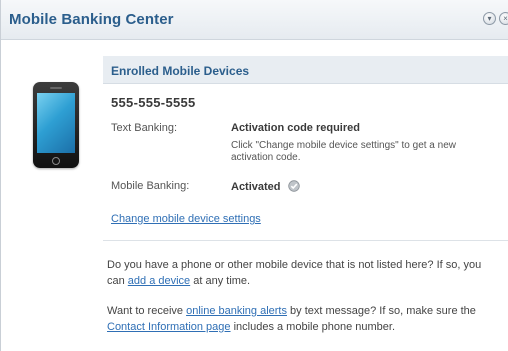 The width and height of the screenshot is (508, 351). What do you see at coordinates (293, 186) in the screenshot?
I see `check-icon` at bounding box center [293, 186].